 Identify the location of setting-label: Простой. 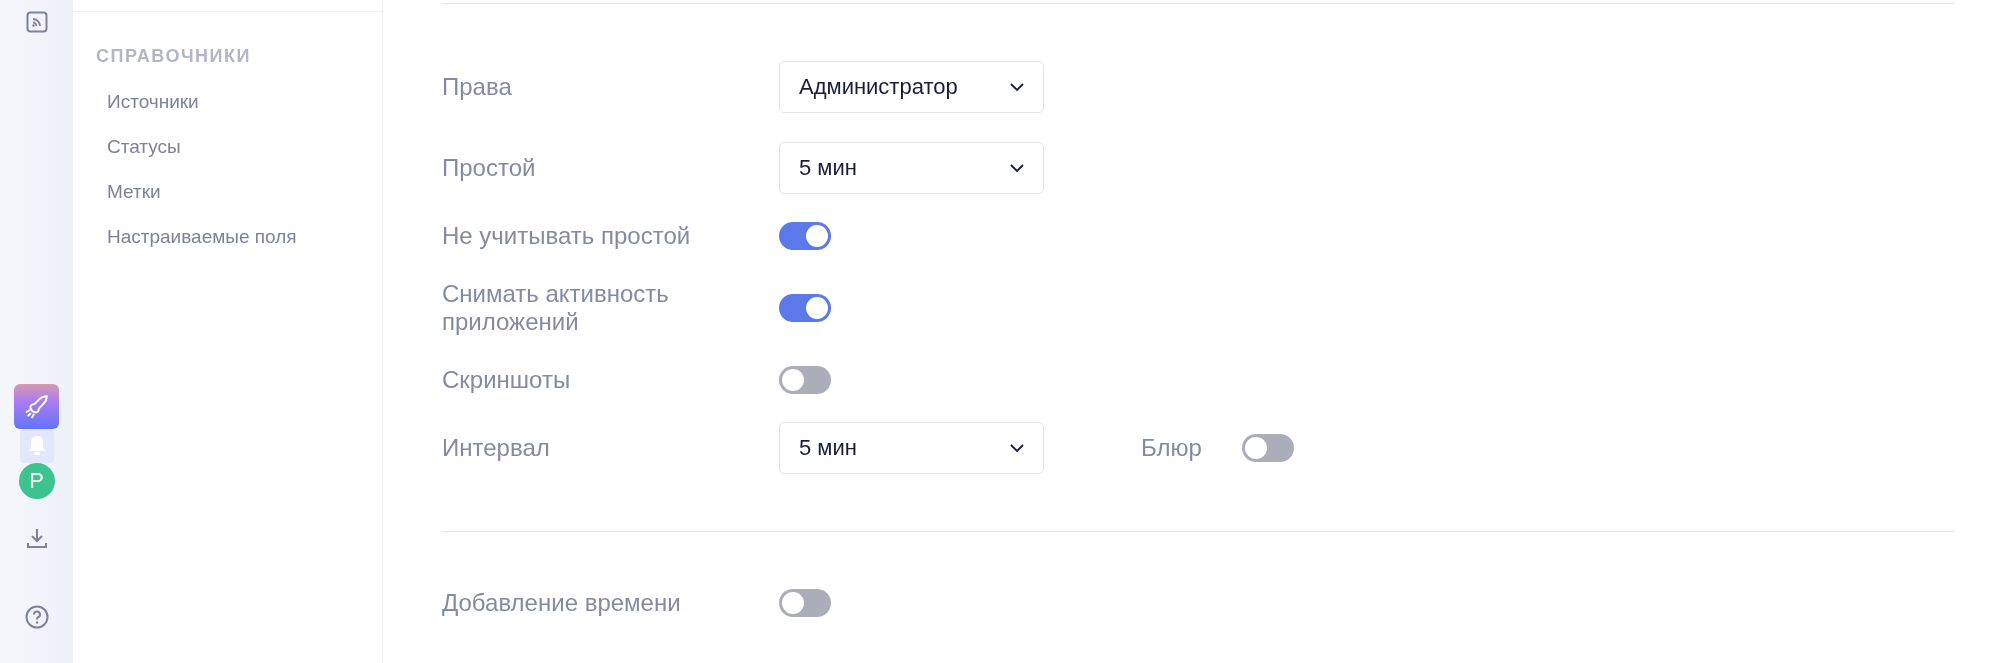
(489, 168).